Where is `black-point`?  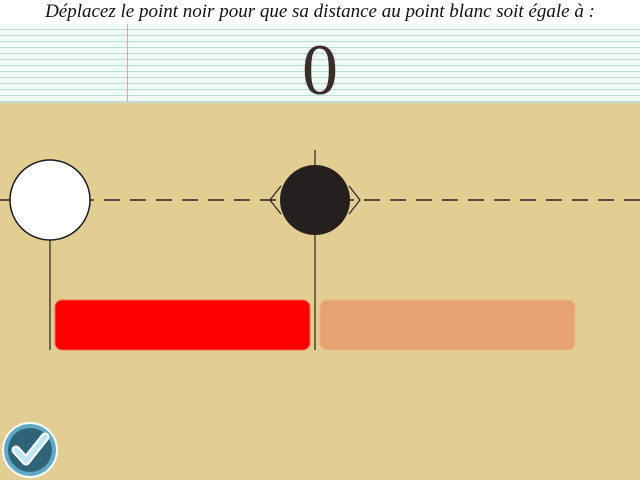 black-point is located at coordinates (315, 200).